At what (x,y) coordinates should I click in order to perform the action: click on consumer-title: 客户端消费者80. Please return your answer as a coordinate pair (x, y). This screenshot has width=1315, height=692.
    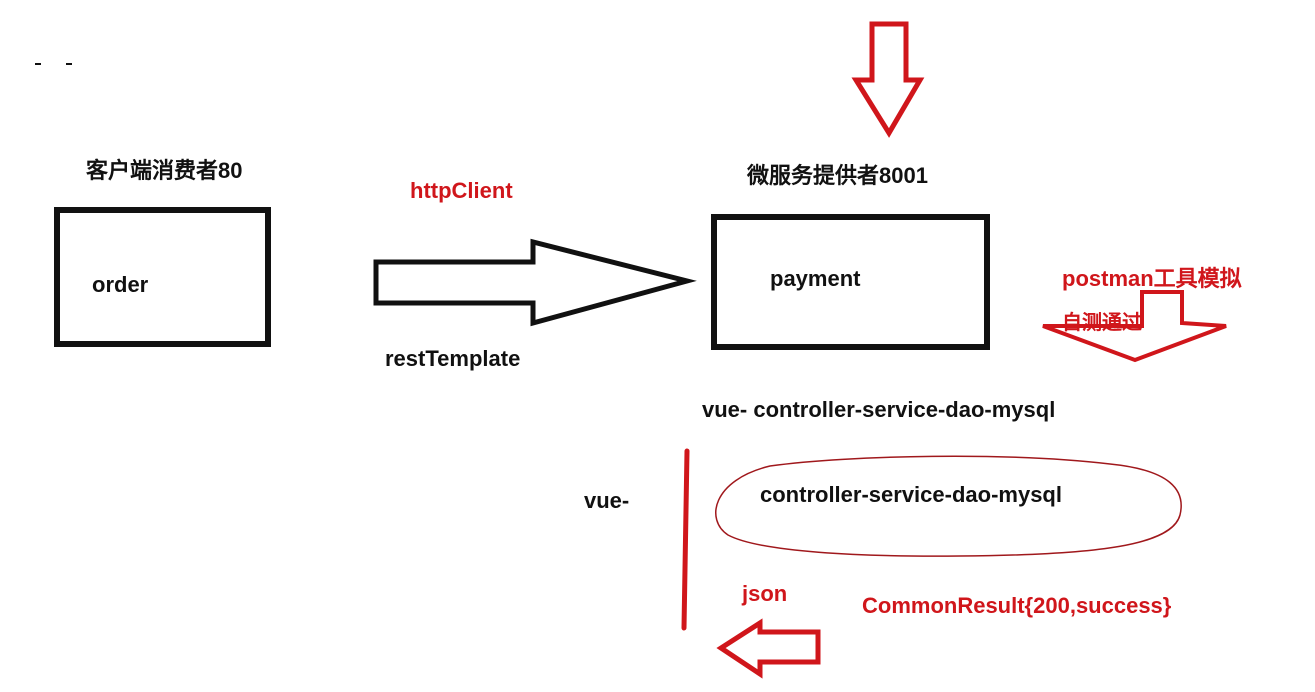
    Looking at the image, I should click on (164, 170).